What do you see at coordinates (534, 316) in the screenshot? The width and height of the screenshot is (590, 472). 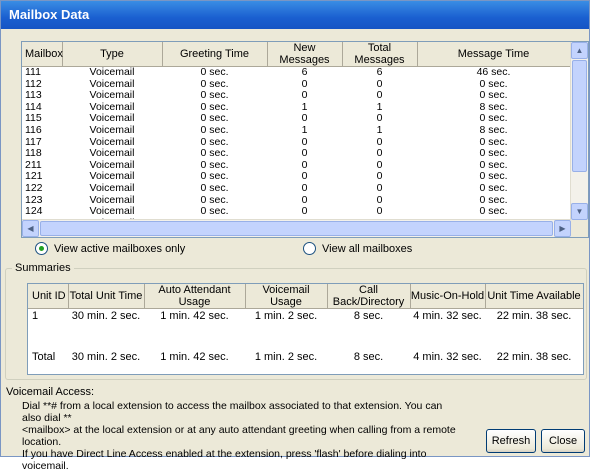 I see `summary-cell: 22 min. 38 sec.` at bounding box center [534, 316].